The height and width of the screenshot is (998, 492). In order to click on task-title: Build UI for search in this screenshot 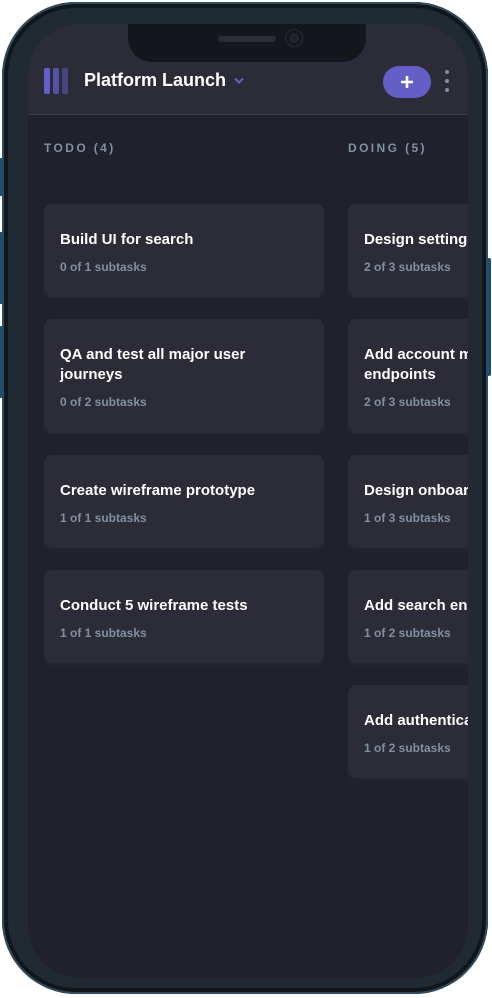, I will do `click(127, 239)`.